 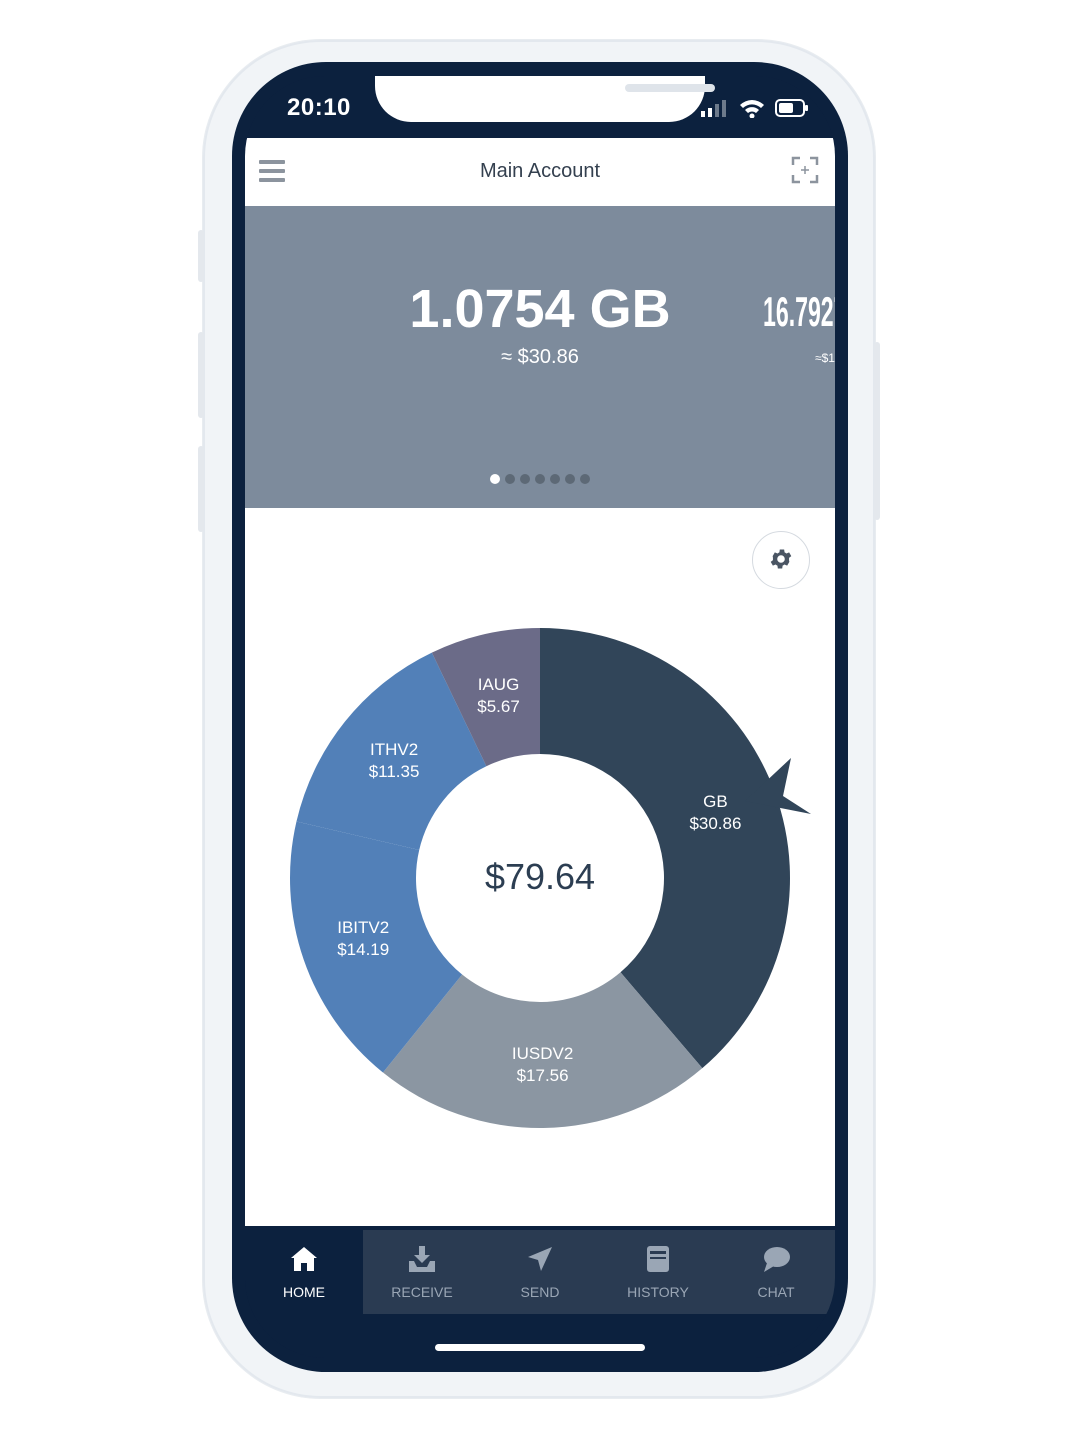 What do you see at coordinates (715, 813) in the screenshot?
I see `slice-label: GB $30.86` at bounding box center [715, 813].